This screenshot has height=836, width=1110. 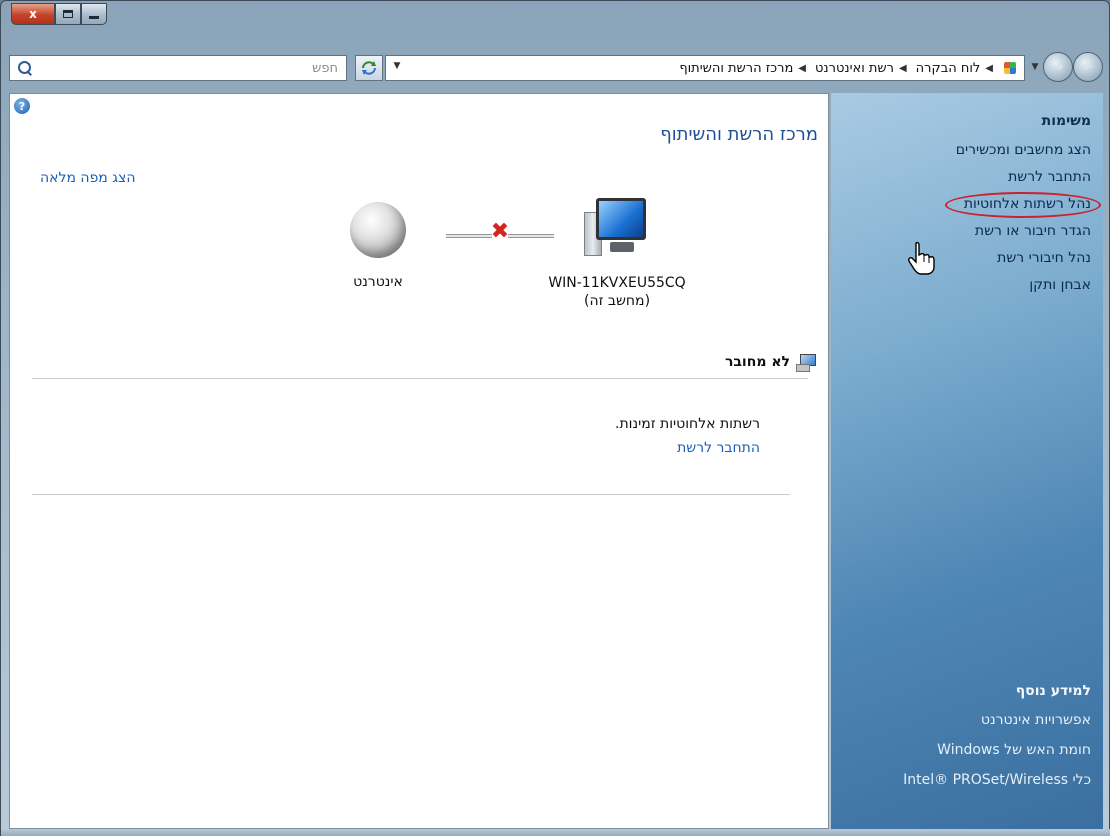 What do you see at coordinates (378, 282) in the screenshot?
I see `internet-label: אינטרנט` at bounding box center [378, 282].